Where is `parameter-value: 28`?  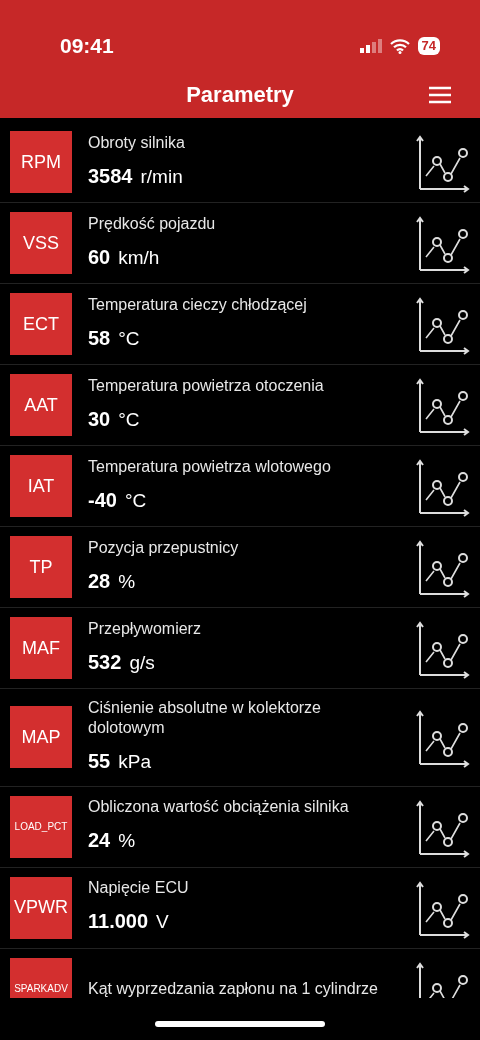
parameter-value: 28 is located at coordinates (99, 581).